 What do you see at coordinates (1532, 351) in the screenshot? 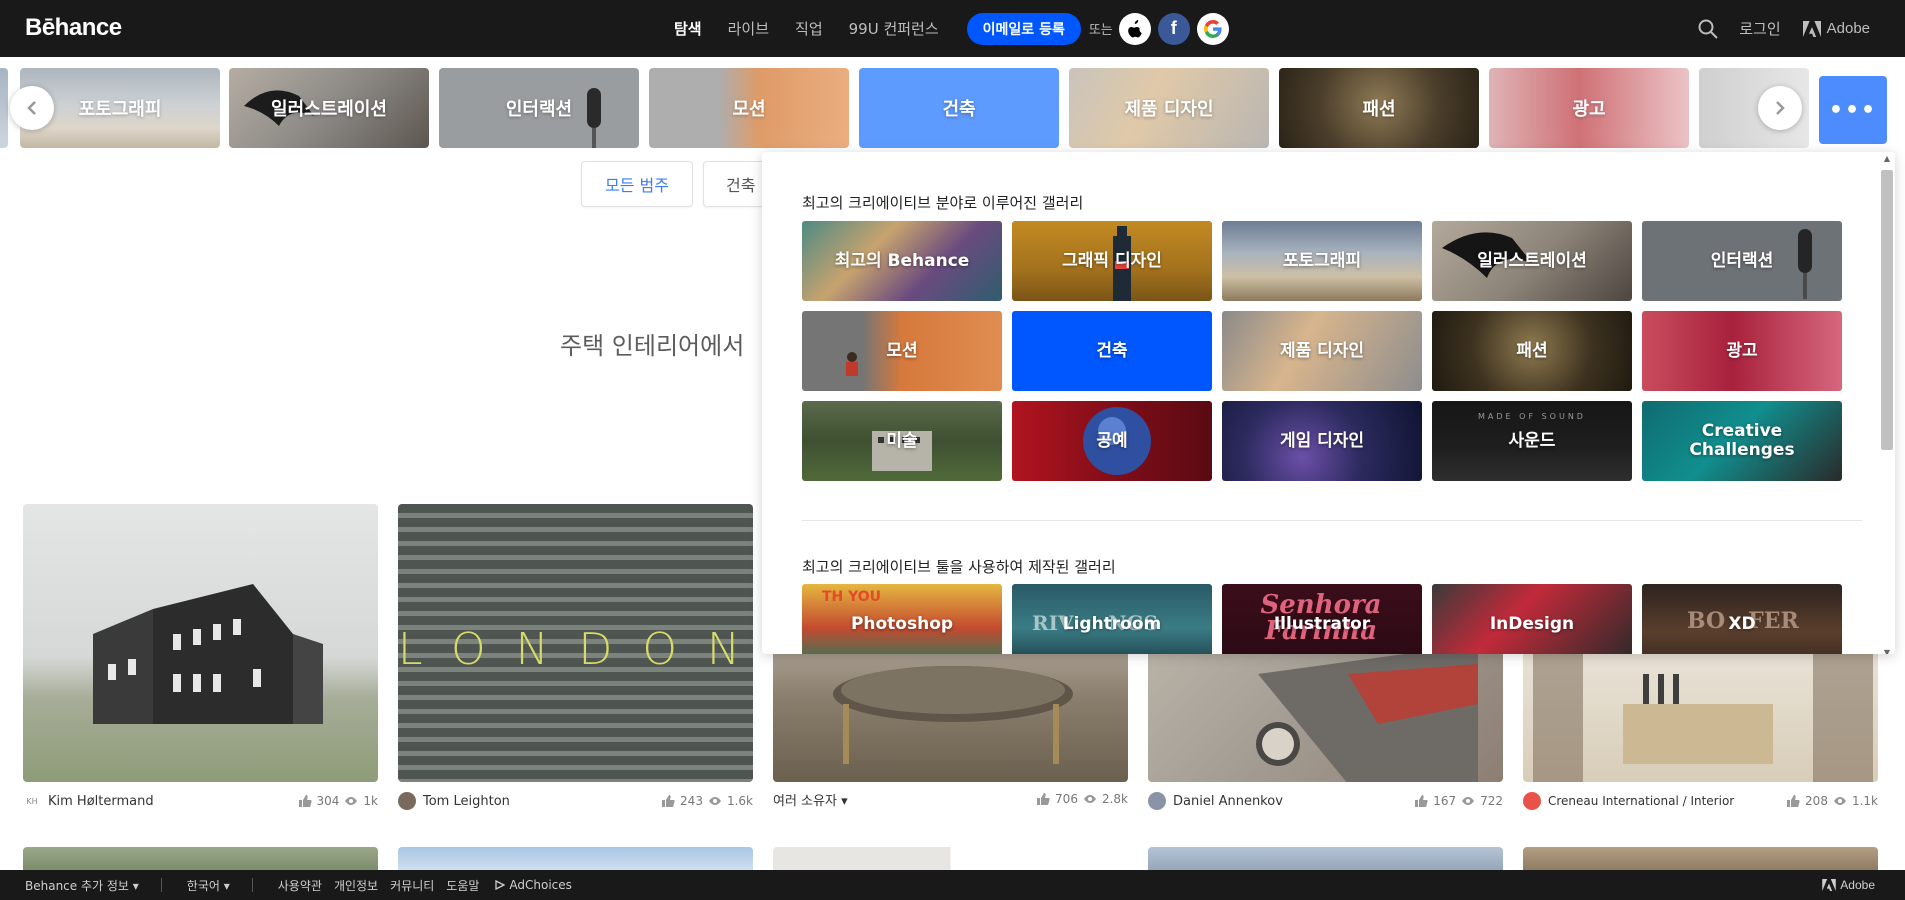
I see `field-tile-fashion: 패션` at bounding box center [1532, 351].